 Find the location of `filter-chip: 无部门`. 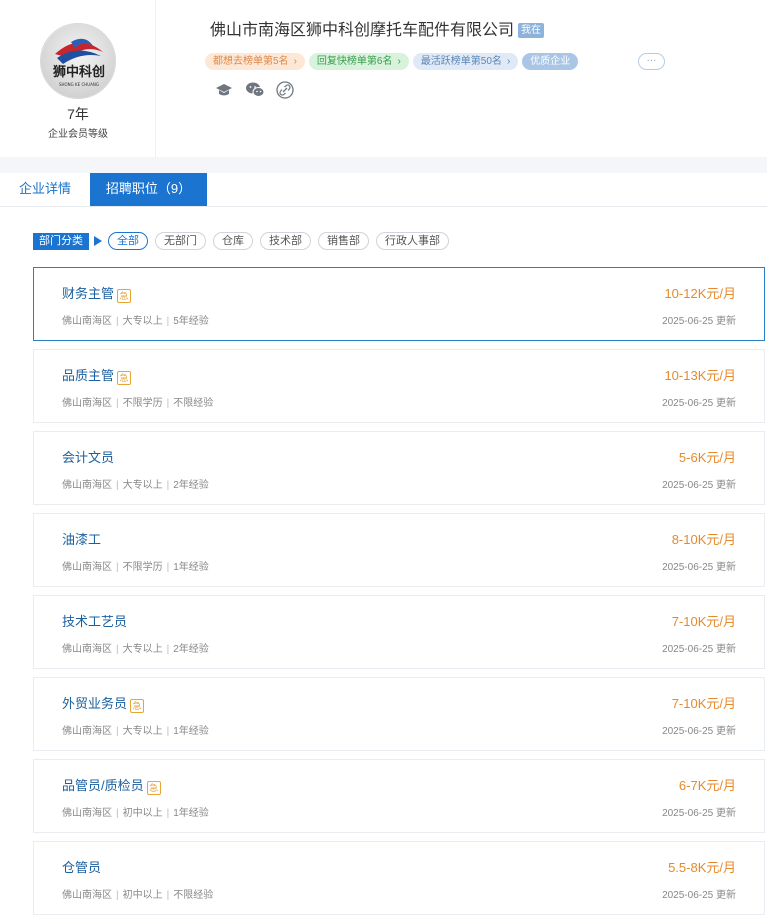

filter-chip: 无部门 is located at coordinates (180, 241).